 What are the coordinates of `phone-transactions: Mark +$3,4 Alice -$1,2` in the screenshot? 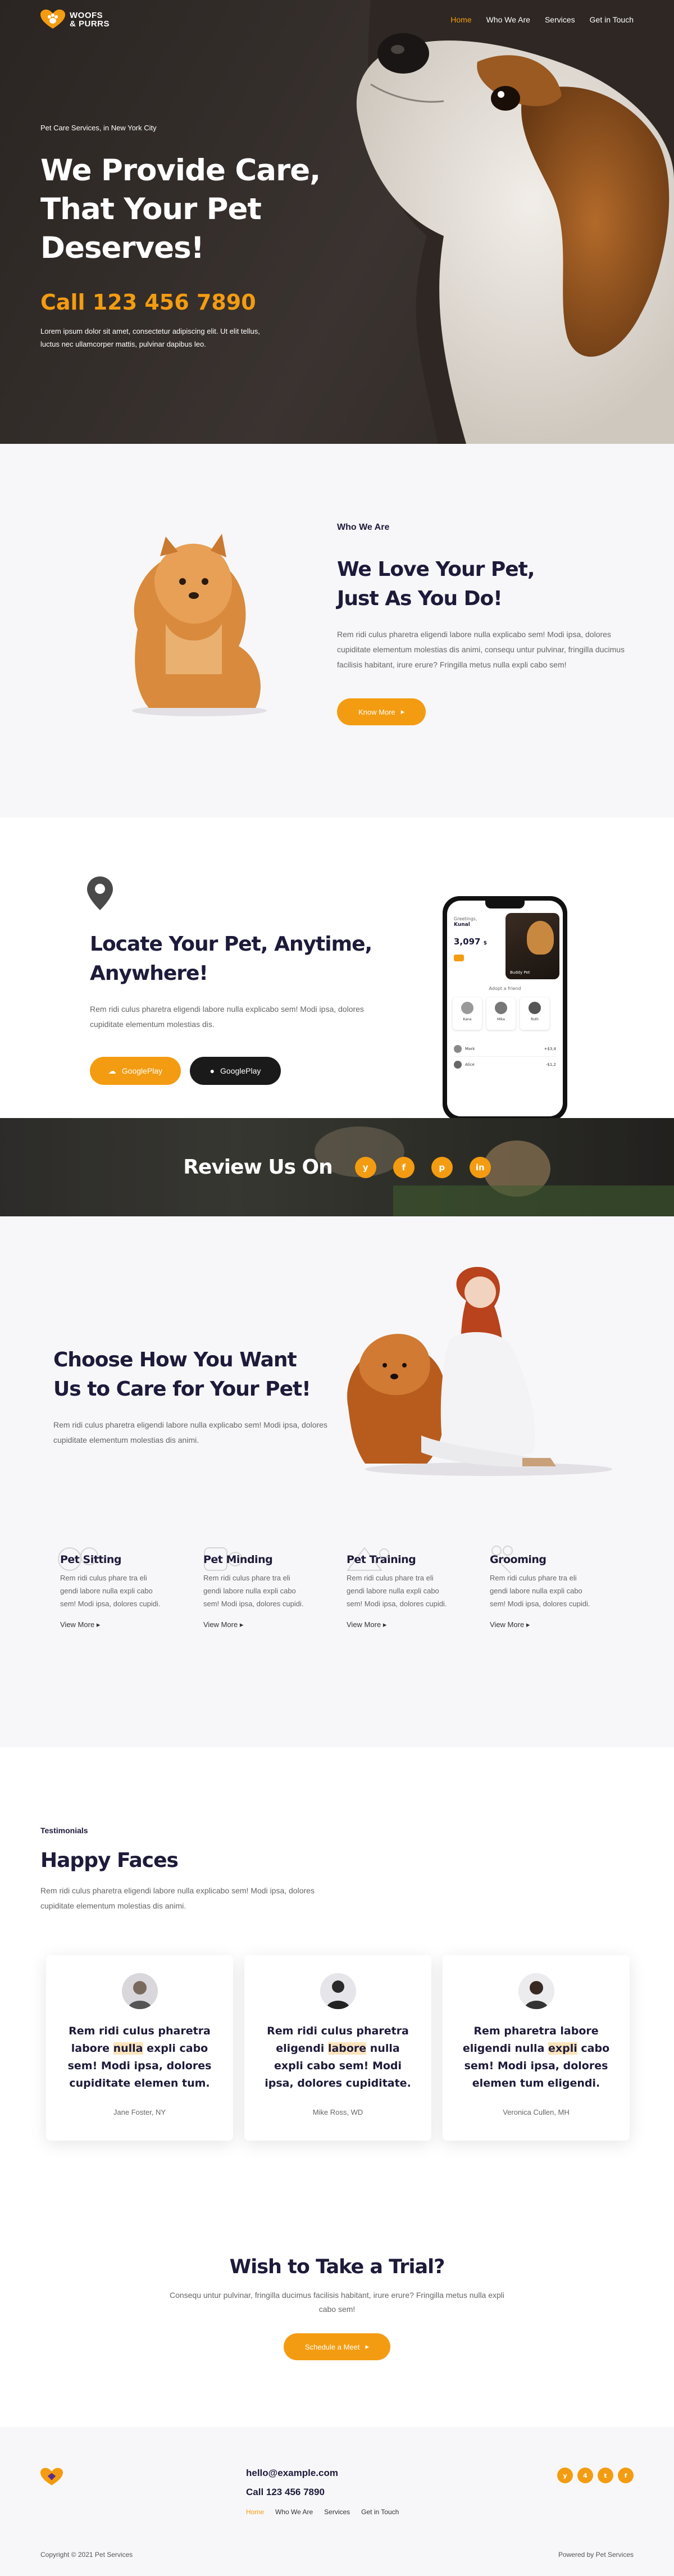 It's located at (505, 1057).